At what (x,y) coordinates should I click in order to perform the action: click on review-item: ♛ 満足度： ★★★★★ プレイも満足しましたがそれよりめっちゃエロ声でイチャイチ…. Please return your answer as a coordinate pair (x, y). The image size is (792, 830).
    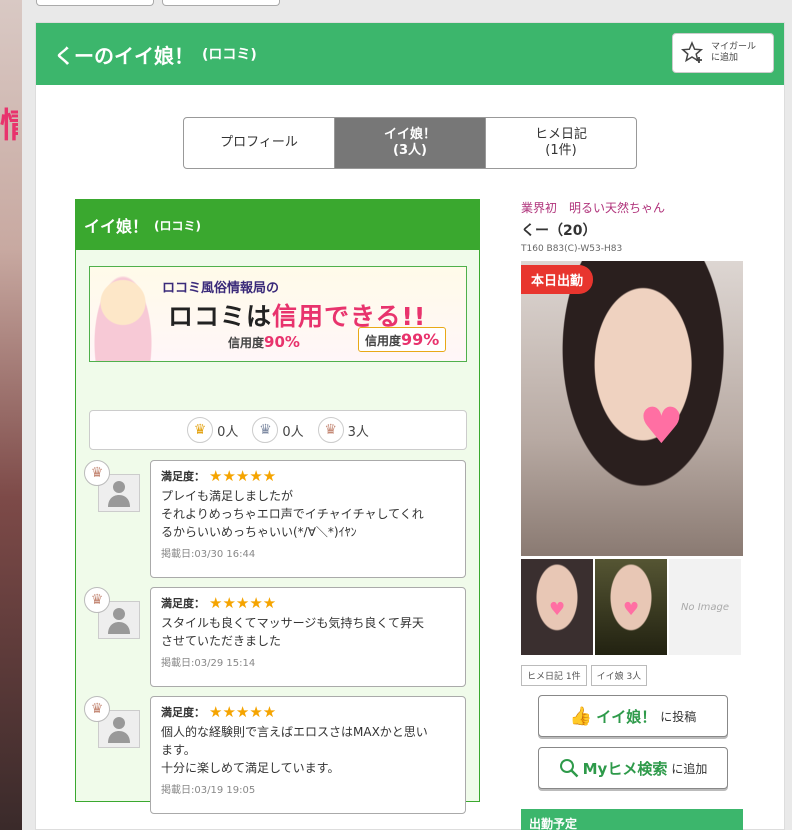
    Looking at the image, I should click on (276, 520).